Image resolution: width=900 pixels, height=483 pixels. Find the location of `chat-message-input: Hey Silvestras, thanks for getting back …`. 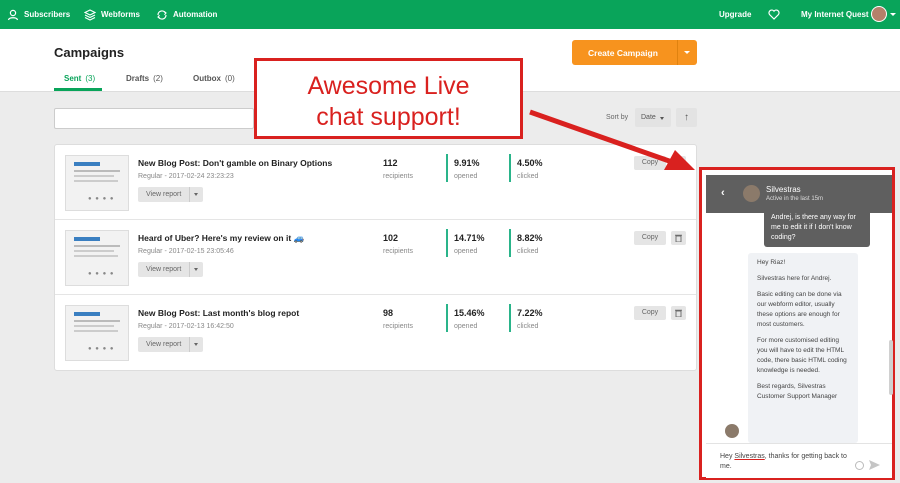

chat-message-input: Hey Silvestras, thanks for getting back … is located at coordinates (787, 462).